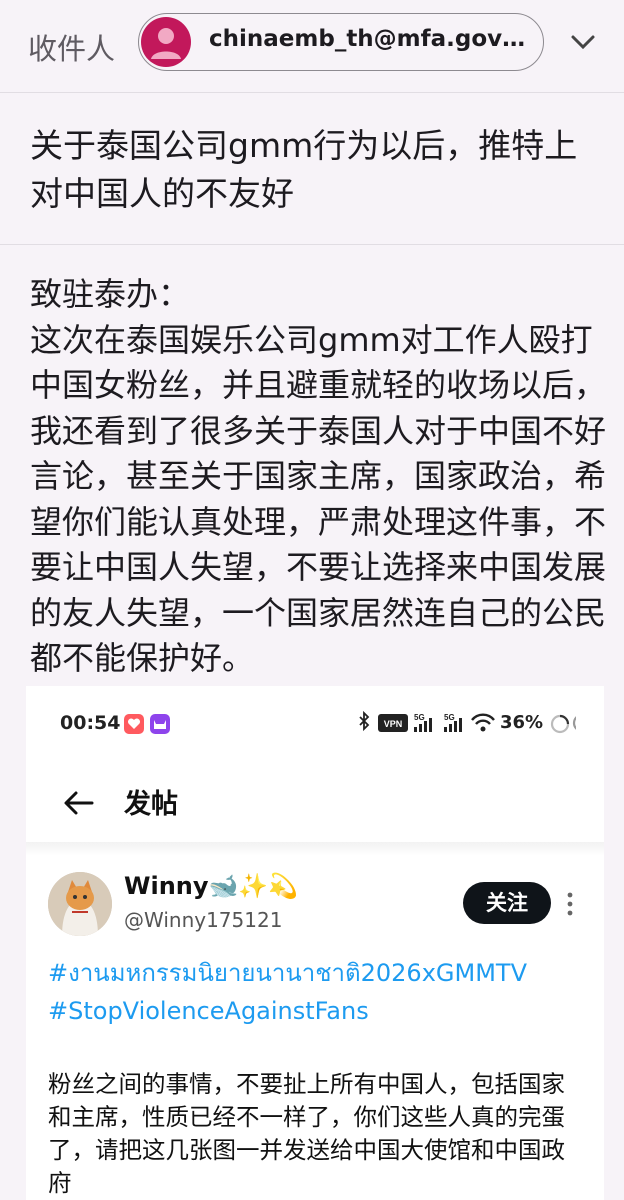 The width and height of the screenshot is (624, 1200). Describe the element at coordinates (522, 722) in the screenshot. I see `battery-percent: 36%` at that location.